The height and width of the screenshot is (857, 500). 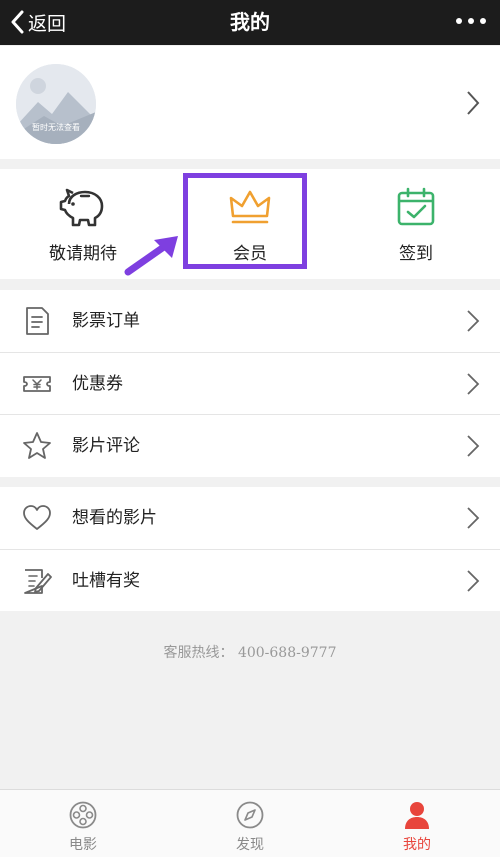 I want to click on menu-item-label: 吐槽有奖, so click(x=106, y=581).